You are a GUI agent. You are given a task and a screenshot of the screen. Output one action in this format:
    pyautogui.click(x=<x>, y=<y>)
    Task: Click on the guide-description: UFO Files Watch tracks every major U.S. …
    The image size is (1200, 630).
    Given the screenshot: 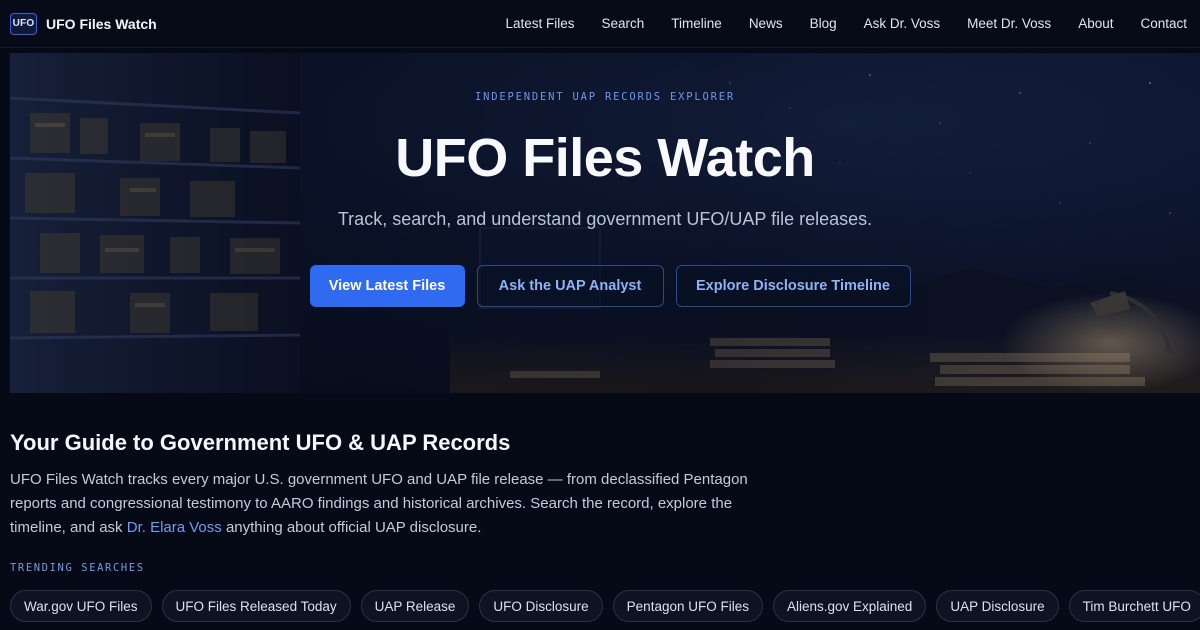 What is the action you would take?
    pyautogui.click(x=379, y=503)
    